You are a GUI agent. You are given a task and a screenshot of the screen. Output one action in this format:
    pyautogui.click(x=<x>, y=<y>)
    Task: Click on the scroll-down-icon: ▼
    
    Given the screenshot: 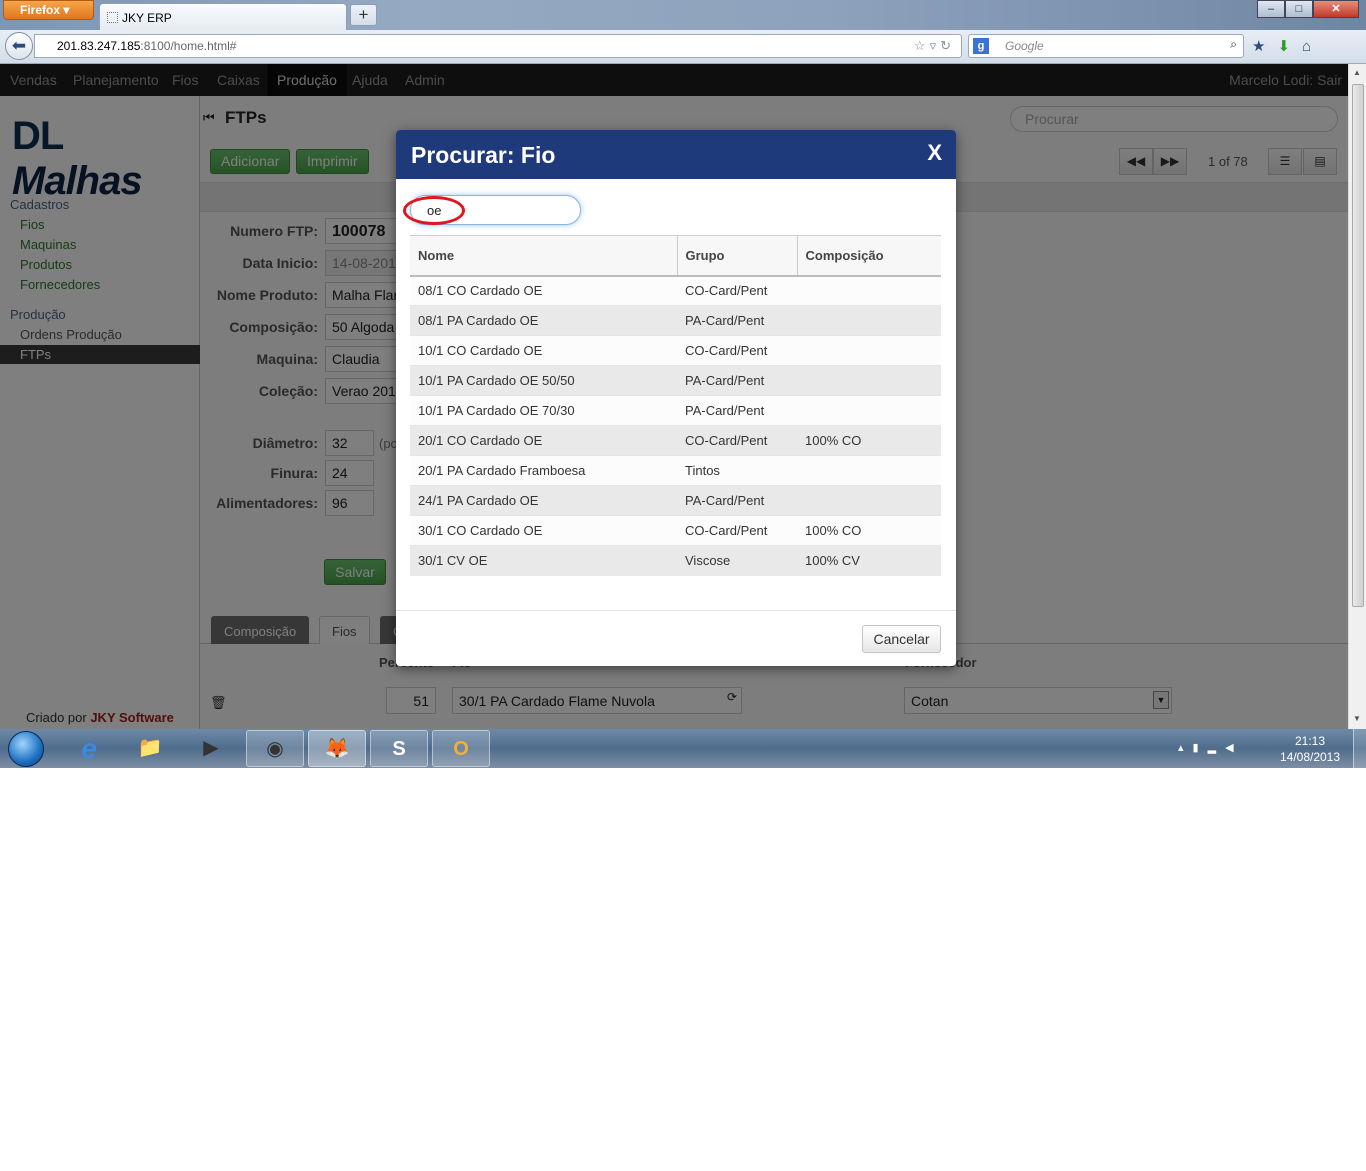 What is the action you would take?
    pyautogui.click(x=1357, y=718)
    